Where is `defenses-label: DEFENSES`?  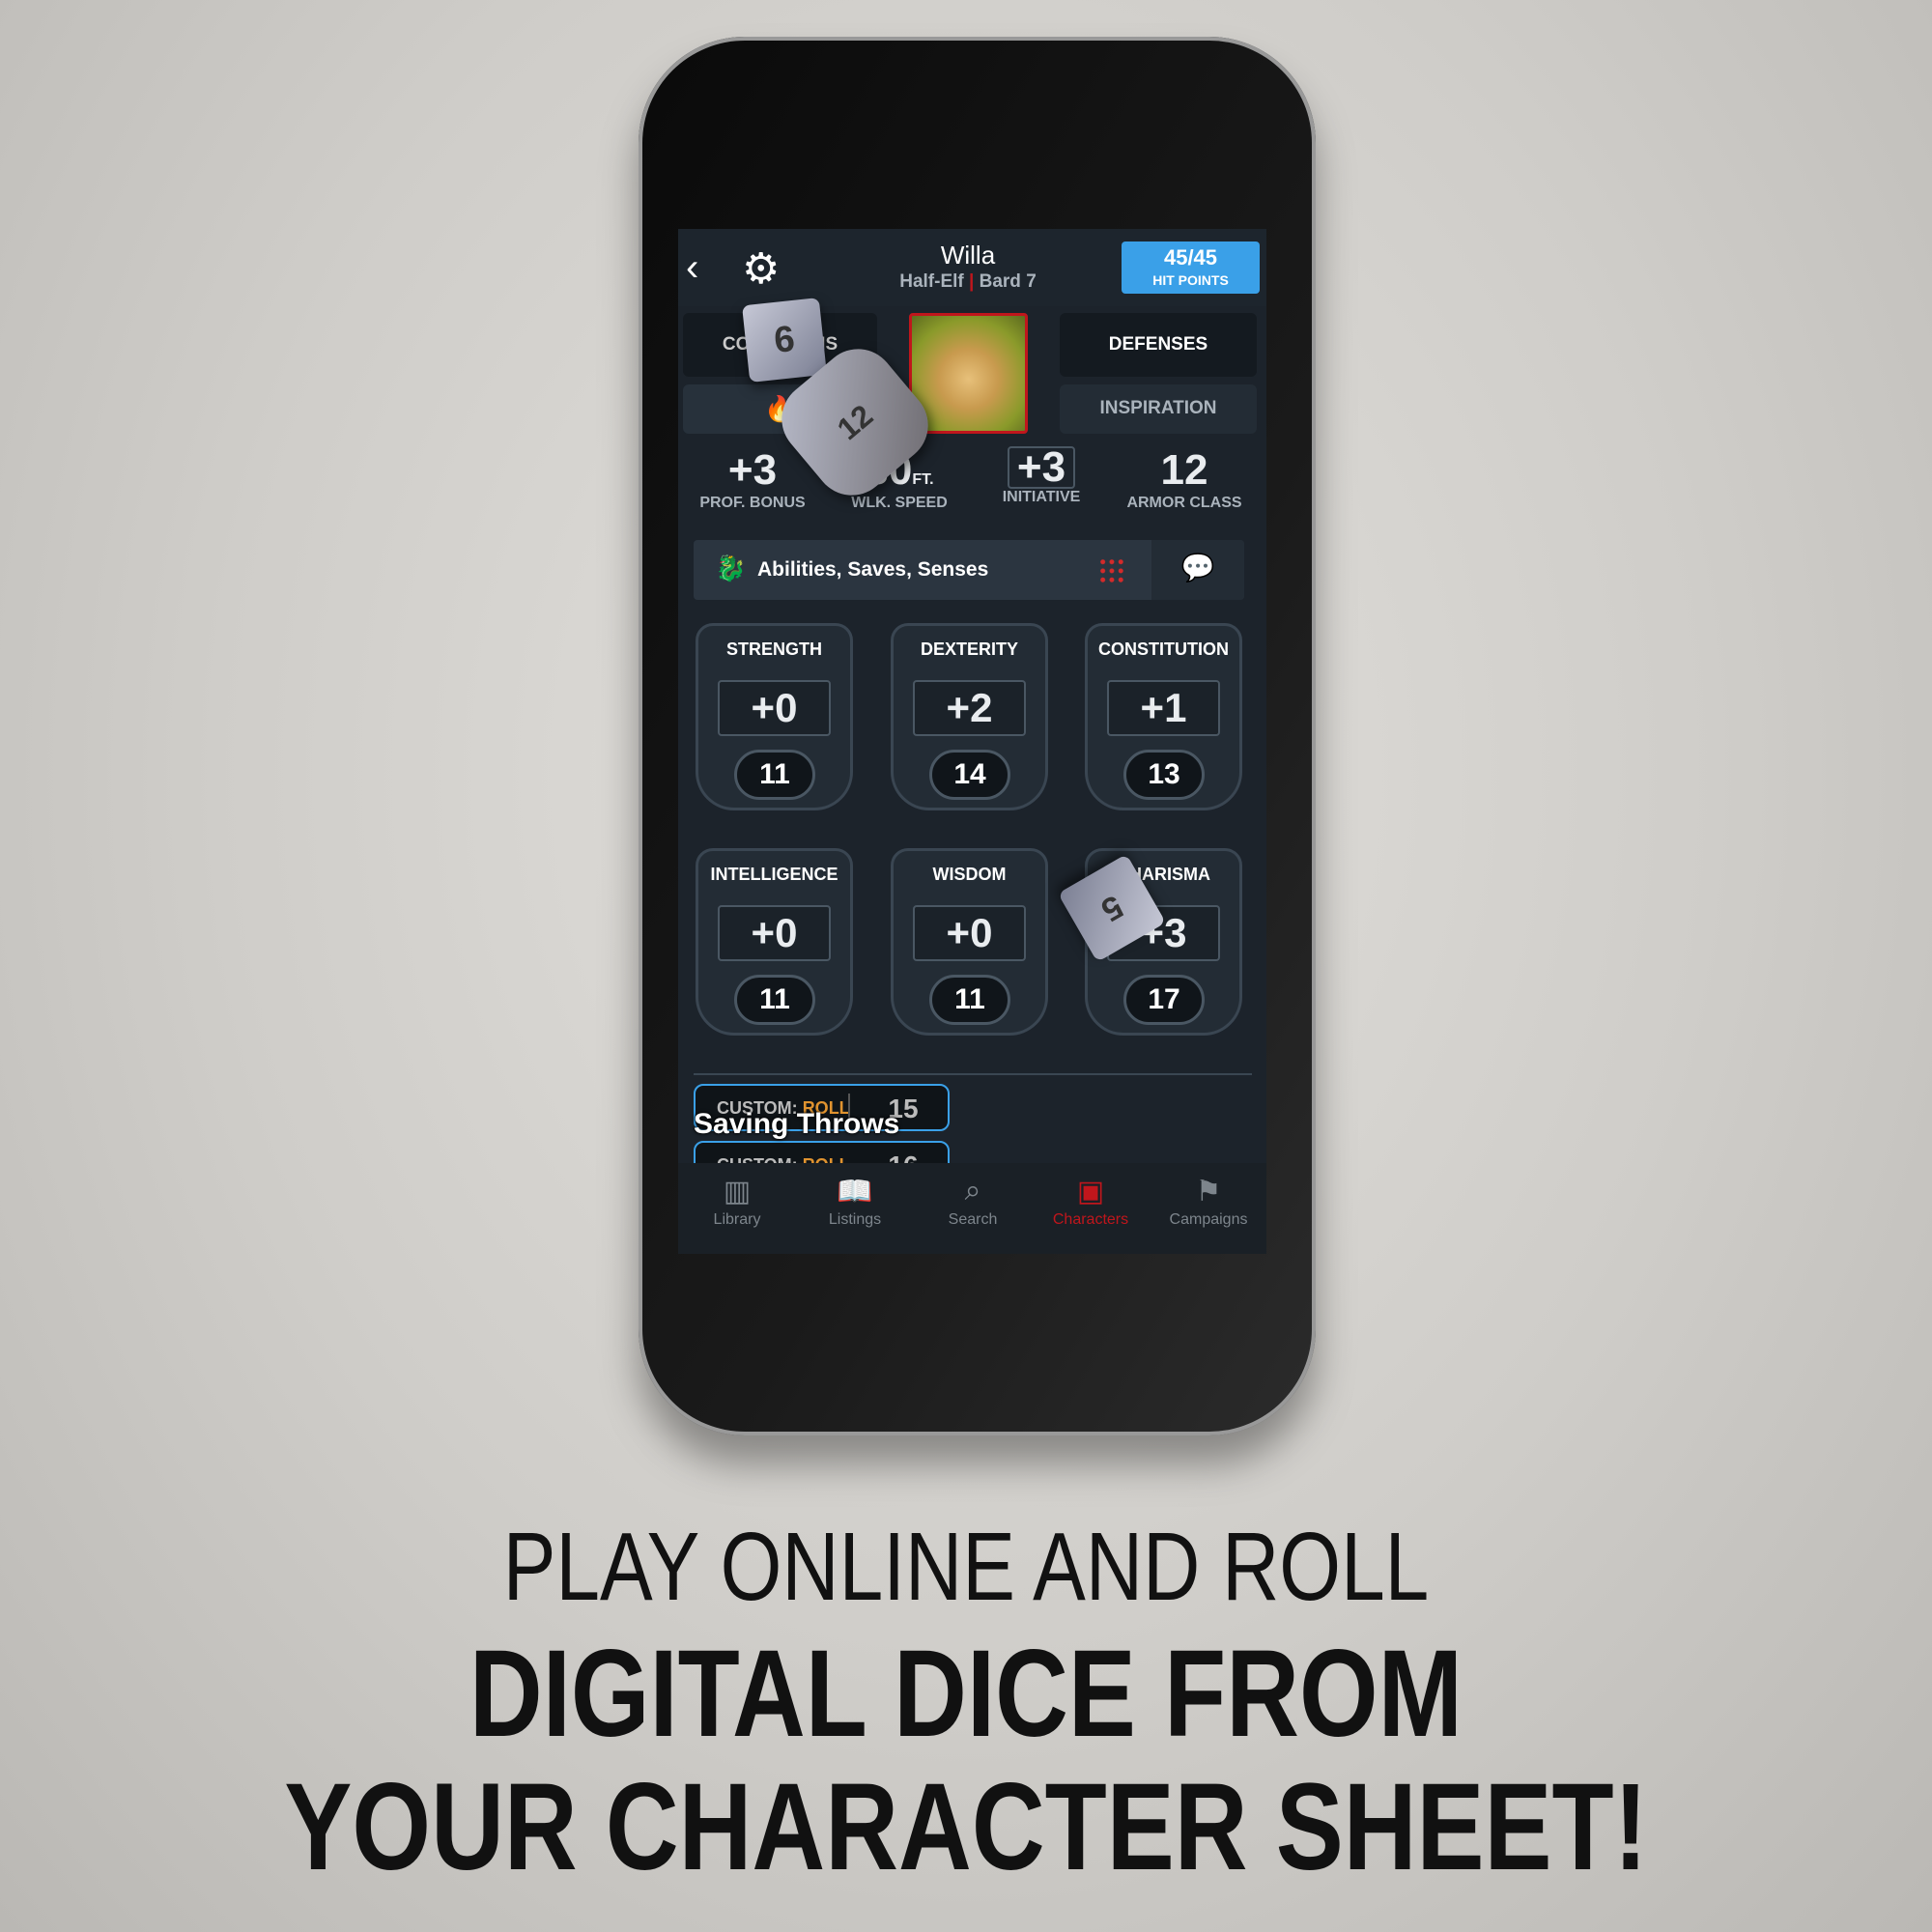
defenses-label: DEFENSES is located at coordinates (1158, 344).